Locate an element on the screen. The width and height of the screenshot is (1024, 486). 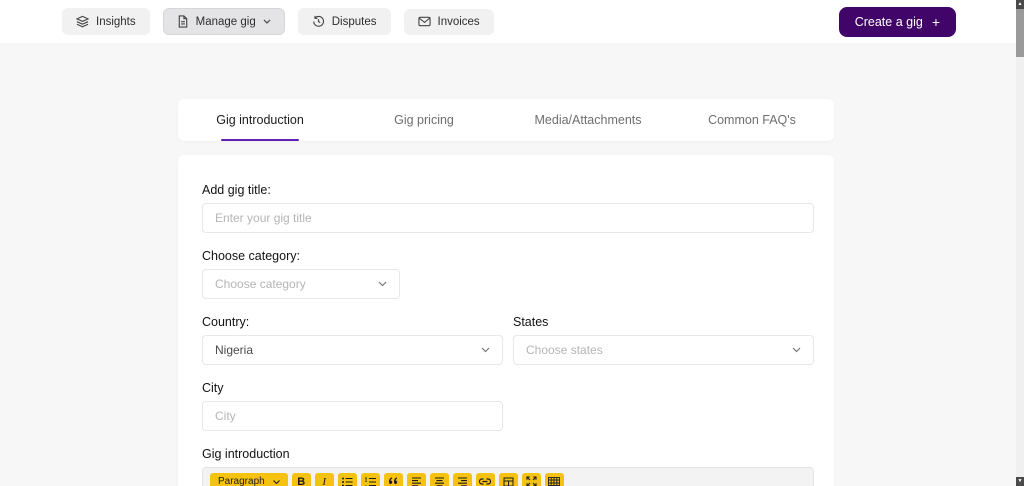
bold-icon: B is located at coordinates (301, 480).